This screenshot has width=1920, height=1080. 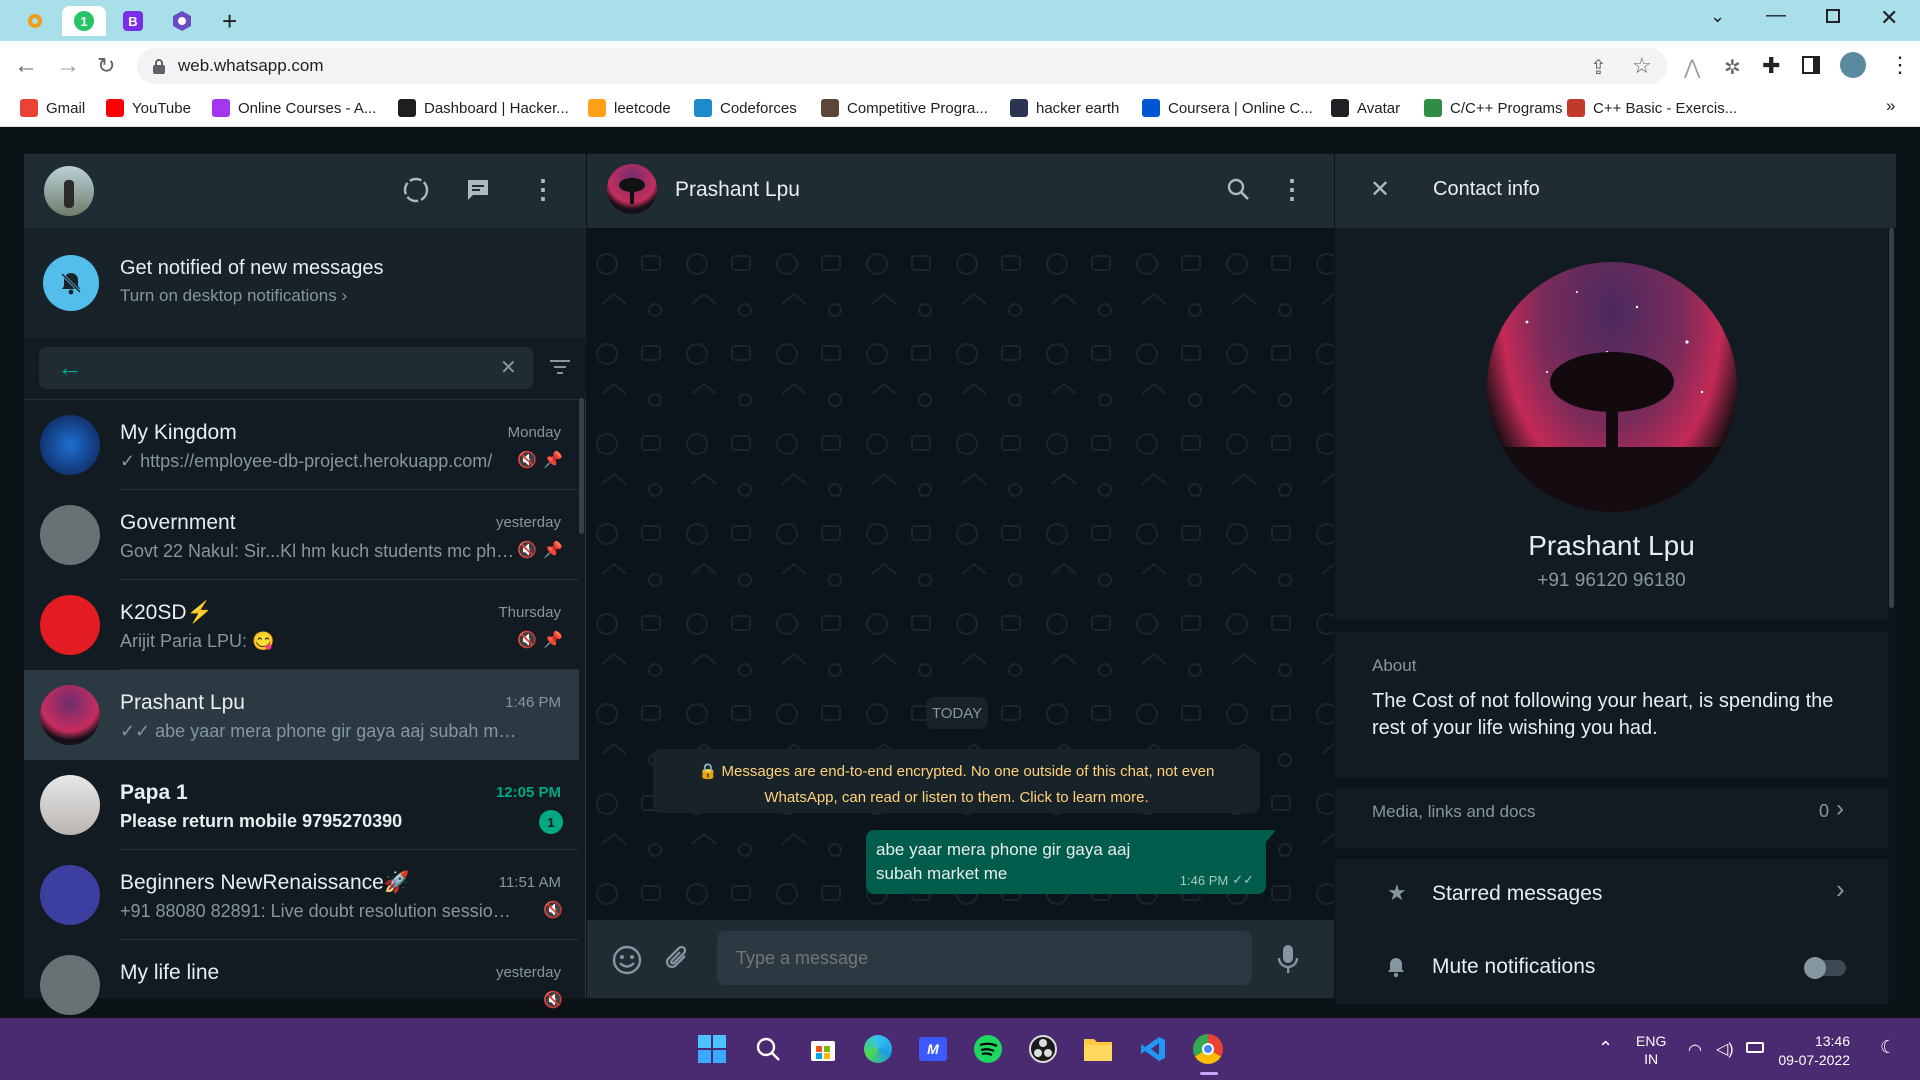 What do you see at coordinates (68, 66) in the screenshot?
I see `forward-button: →` at bounding box center [68, 66].